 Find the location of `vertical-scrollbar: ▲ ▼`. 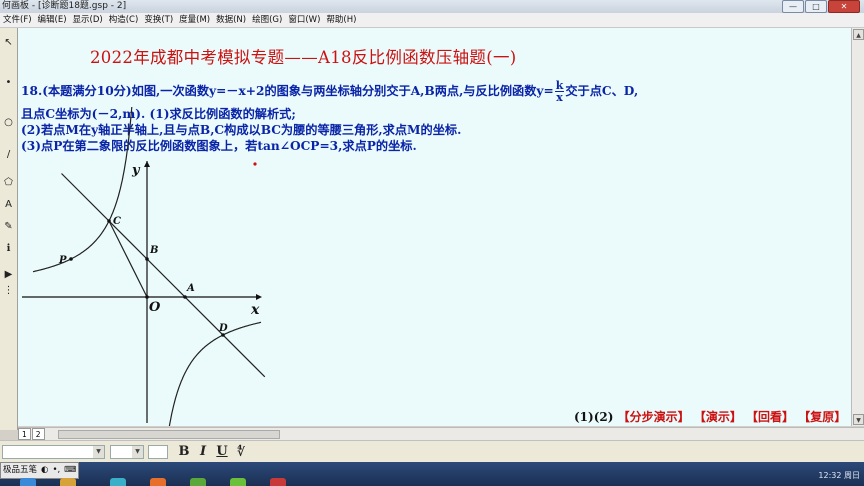

vertical-scrollbar: ▲ ▼ is located at coordinates (857, 227).